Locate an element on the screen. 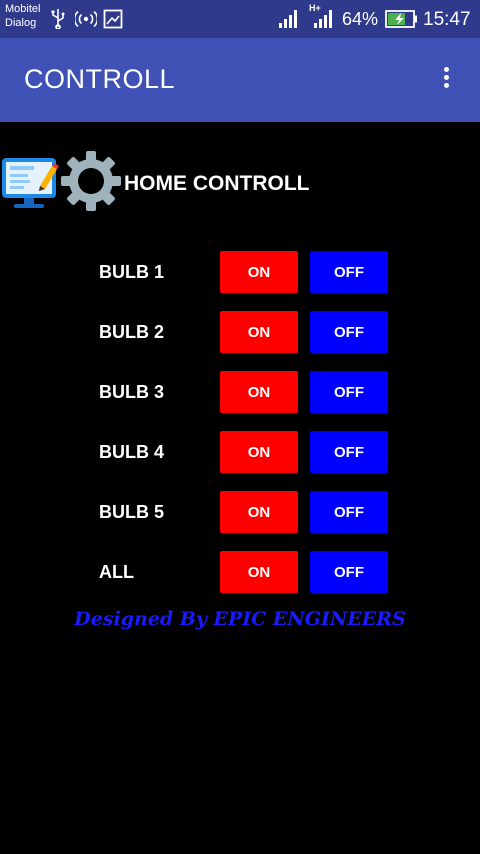 The height and width of the screenshot is (854, 480). row-label: BULB 1 is located at coordinates (132, 272).